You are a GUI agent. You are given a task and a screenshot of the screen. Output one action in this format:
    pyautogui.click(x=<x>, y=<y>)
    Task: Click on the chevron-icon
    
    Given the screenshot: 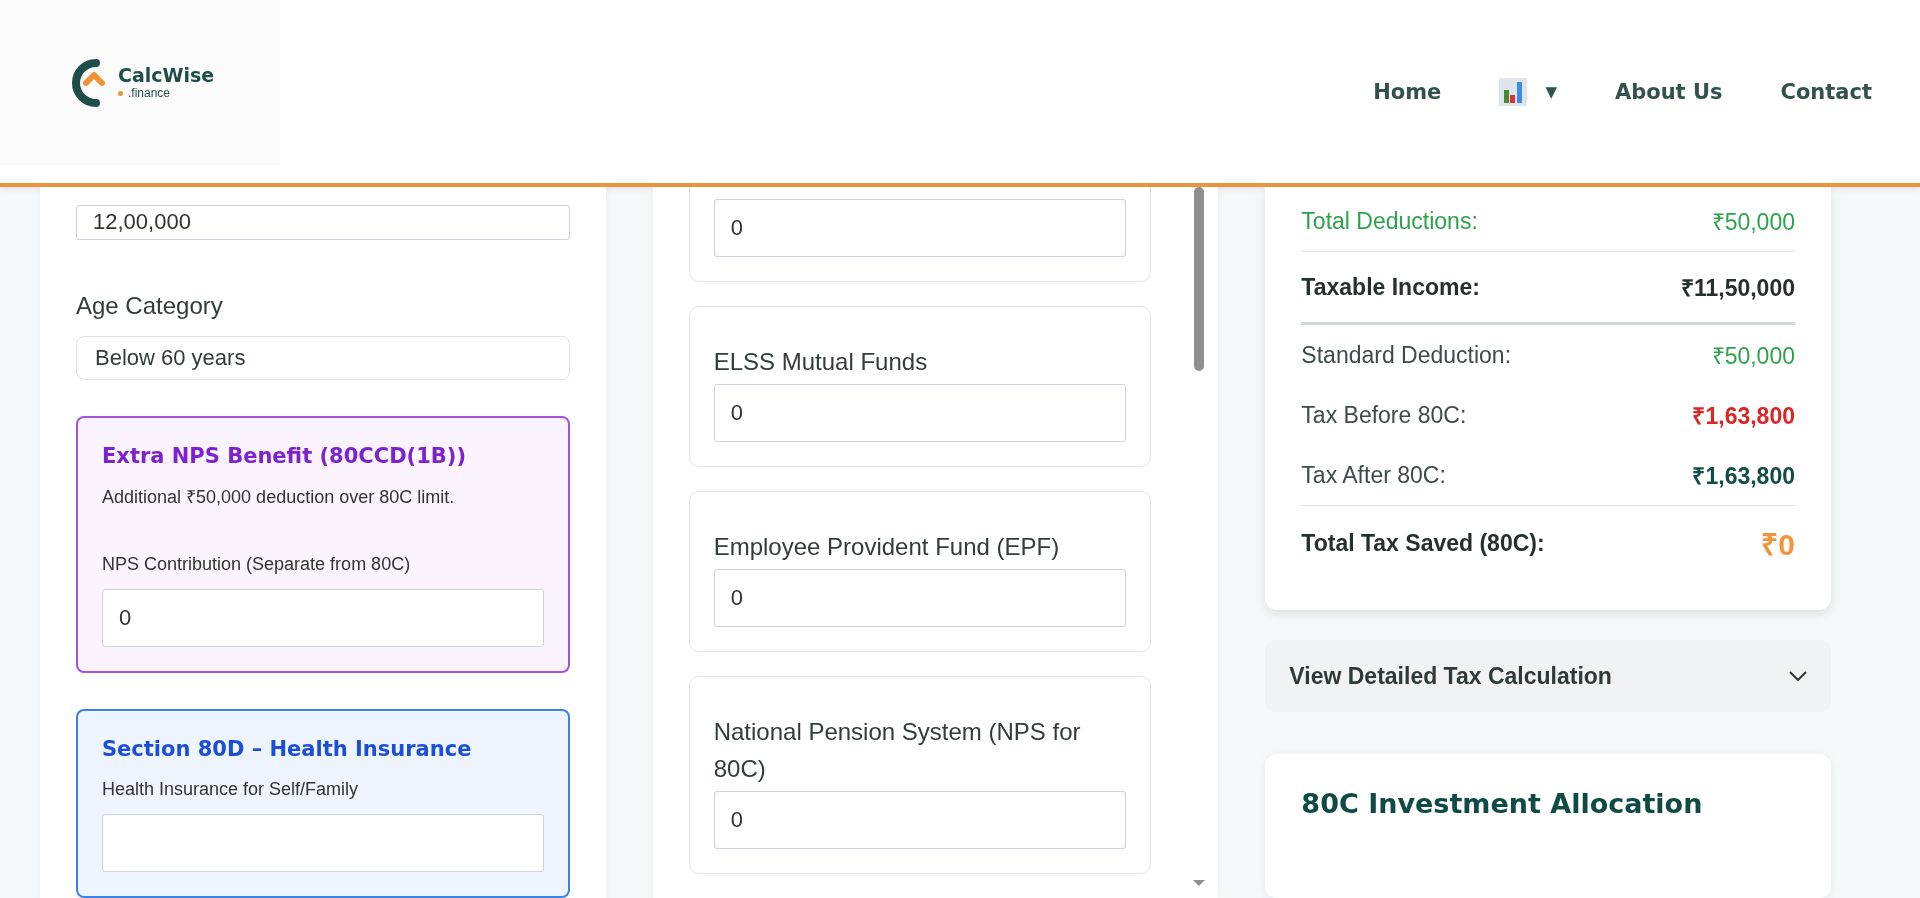 What is the action you would take?
    pyautogui.click(x=1798, y=676)
    